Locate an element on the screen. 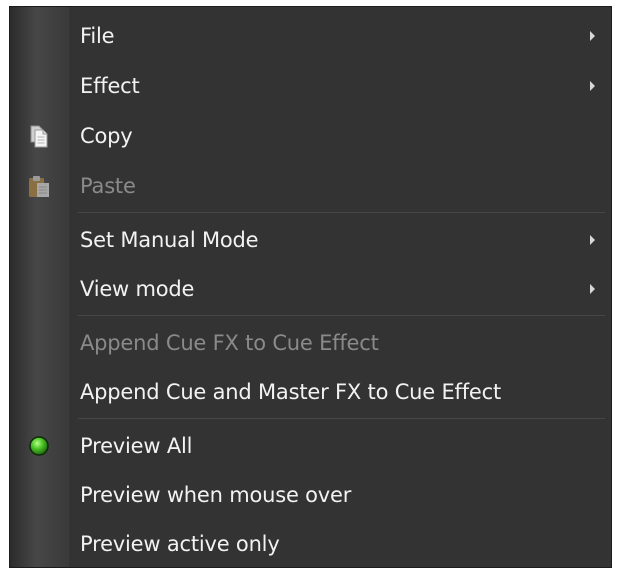 The width and height of the screenshot is (618, 569). menu-item-effect: Effect is located at coordinates (310, 86).